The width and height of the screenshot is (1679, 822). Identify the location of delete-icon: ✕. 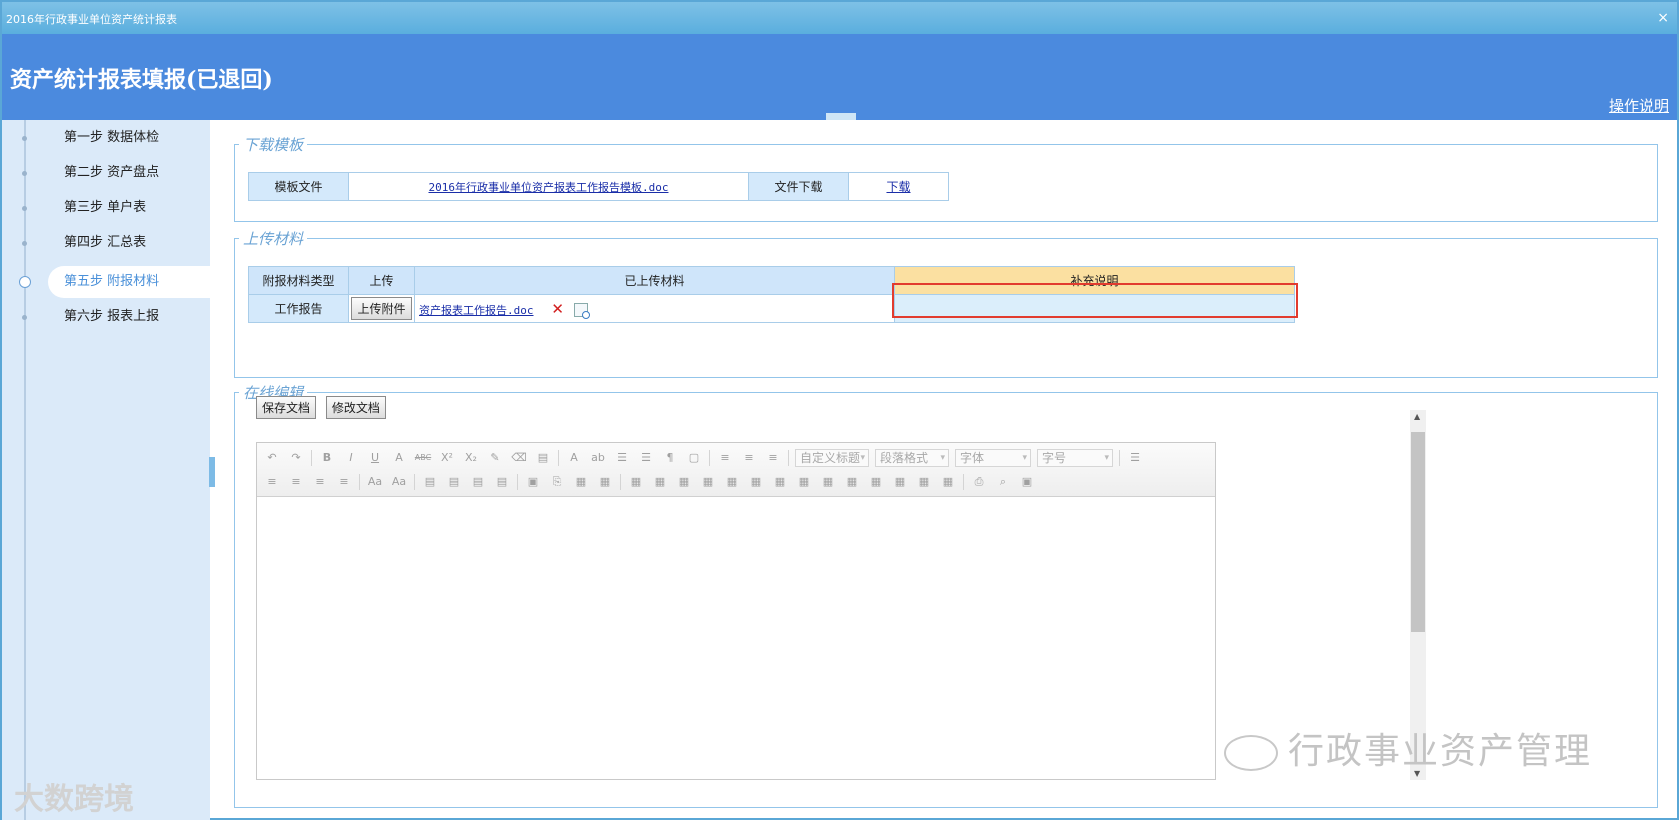
(557, 309).